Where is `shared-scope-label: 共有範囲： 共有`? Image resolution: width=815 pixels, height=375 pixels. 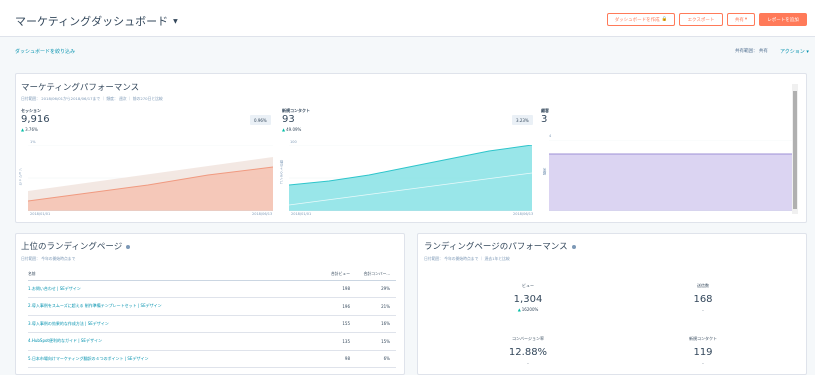
shared-scope-label: 共有範囲： 共有 is located at coordinates (751, 51).